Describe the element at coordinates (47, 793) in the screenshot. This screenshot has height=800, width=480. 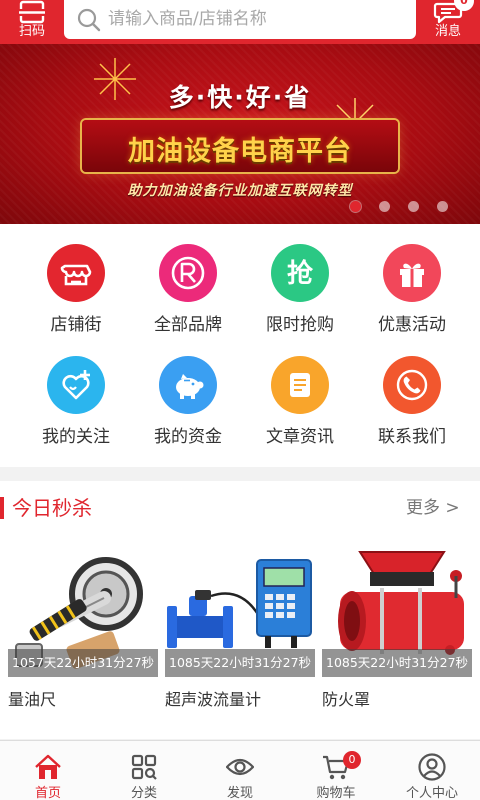
I see `tab-label: 首页` at that location.